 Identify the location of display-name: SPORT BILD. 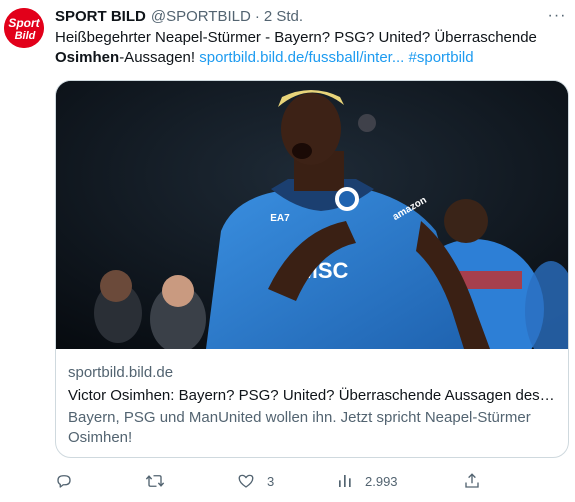
(100, 16).